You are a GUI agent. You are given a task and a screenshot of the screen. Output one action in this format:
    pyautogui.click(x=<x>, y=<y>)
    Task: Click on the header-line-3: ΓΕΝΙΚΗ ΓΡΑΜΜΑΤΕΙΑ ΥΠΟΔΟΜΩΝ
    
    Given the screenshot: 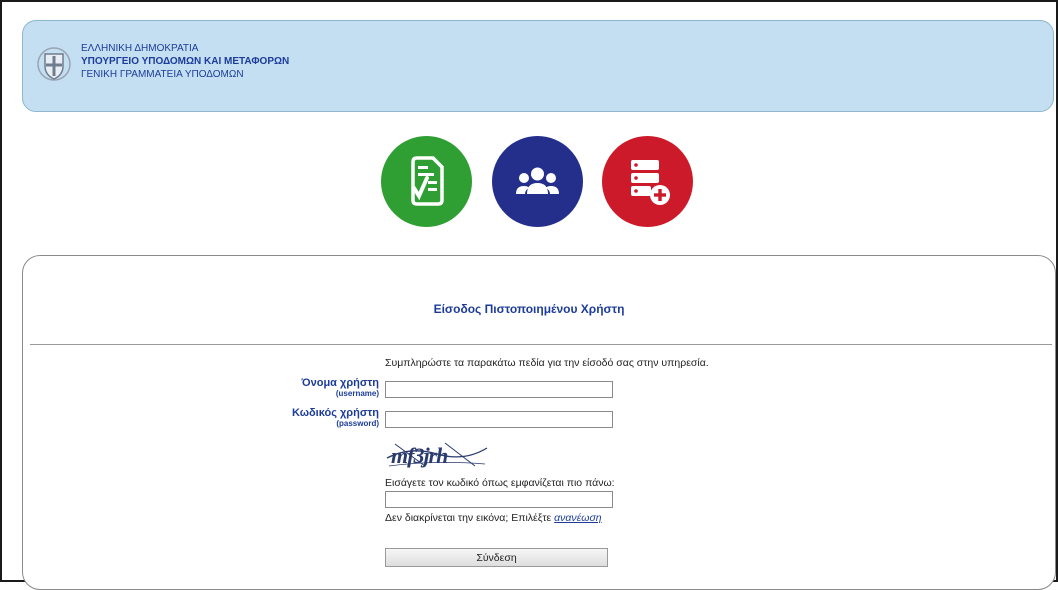 What is the action you would take?
    pyautogui.click(x=162, y=74)
    